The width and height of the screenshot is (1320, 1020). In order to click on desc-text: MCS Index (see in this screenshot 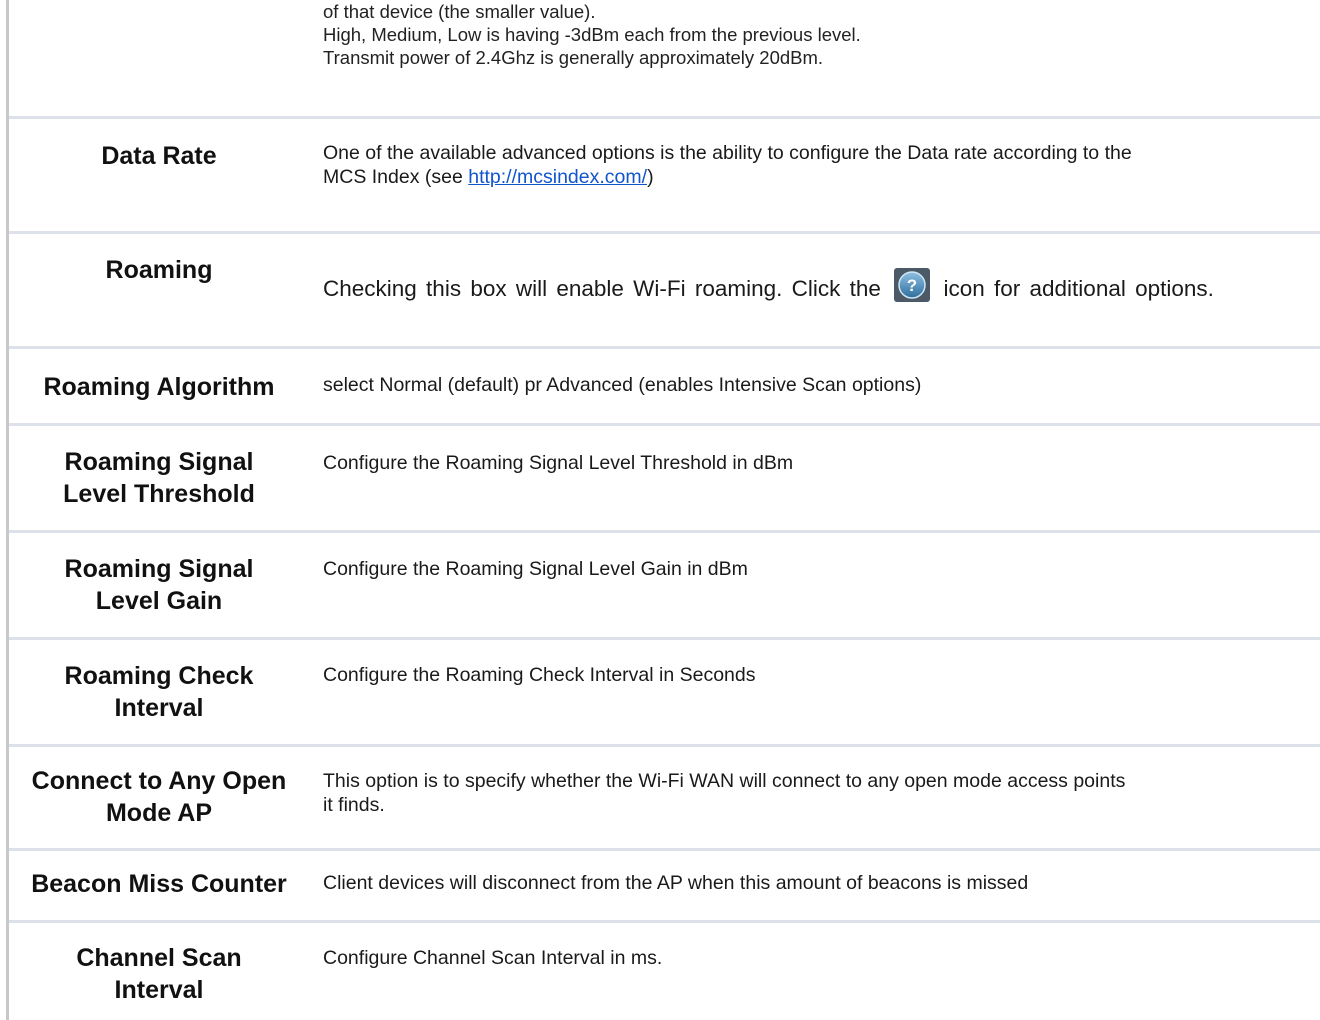, I will do `click(396, 177)`.